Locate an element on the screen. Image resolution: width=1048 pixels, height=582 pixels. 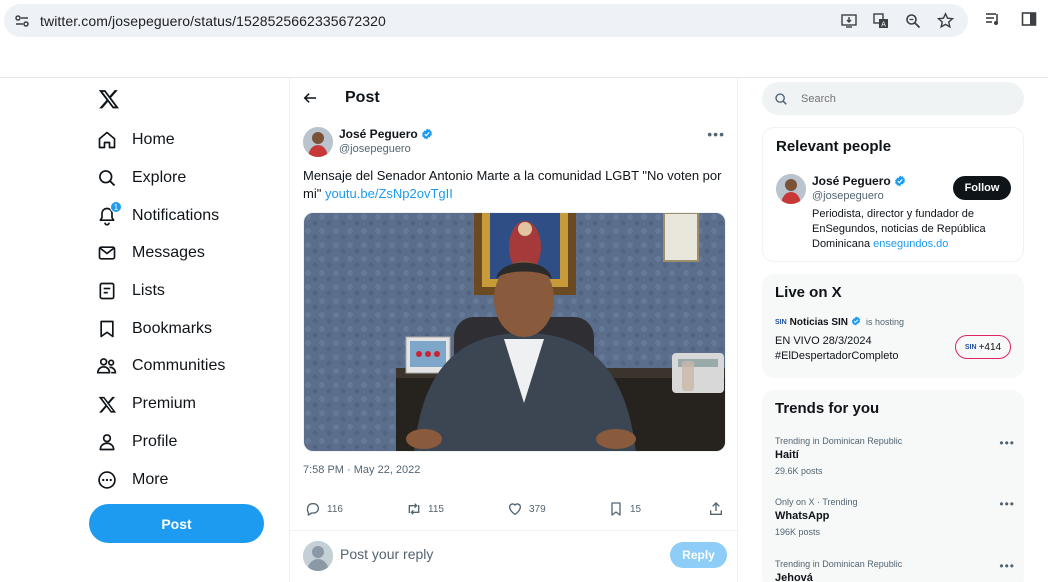
repost-count: 115 is located at coordinates (436, 509).